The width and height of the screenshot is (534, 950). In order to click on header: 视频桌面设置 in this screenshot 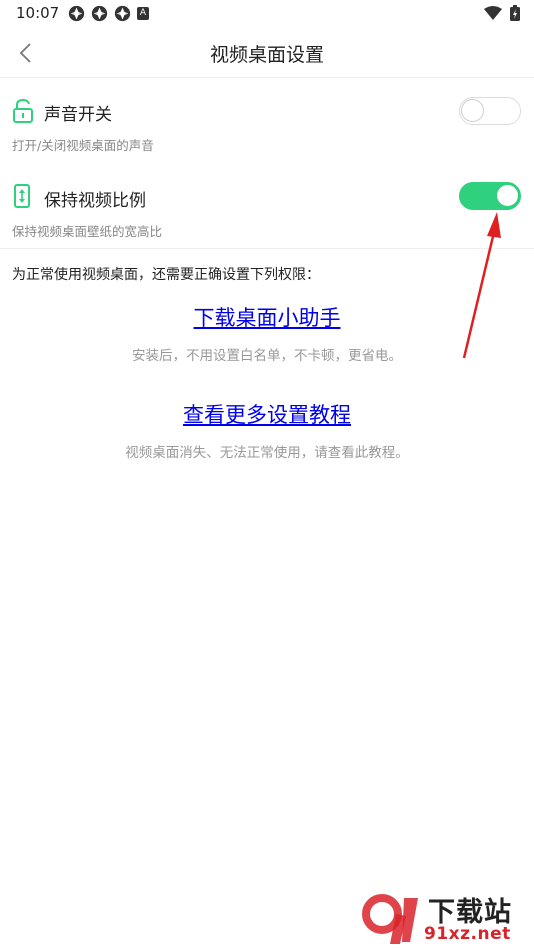, I will do `click(267, 53)`.